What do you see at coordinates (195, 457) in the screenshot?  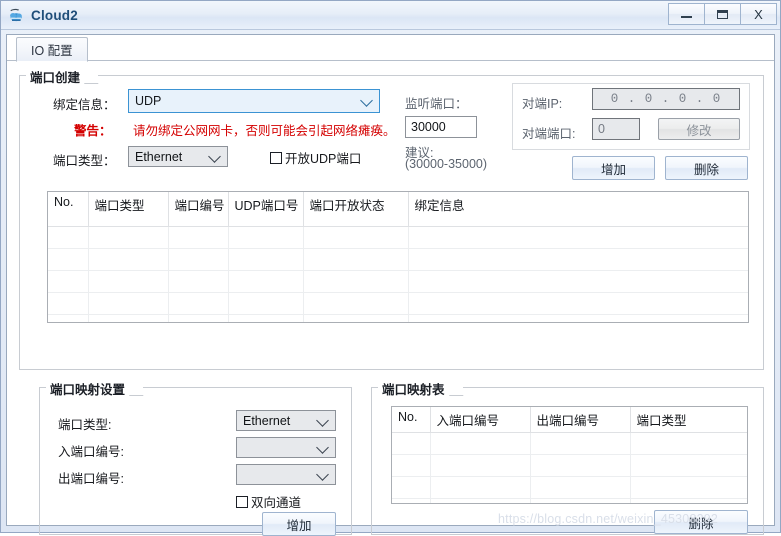 I see `group-mapping-settings: 端口映射设置 端口类型: Ethernet 入端口编号: 出端口编号: 双向通道` at bounding box center [195, 457].